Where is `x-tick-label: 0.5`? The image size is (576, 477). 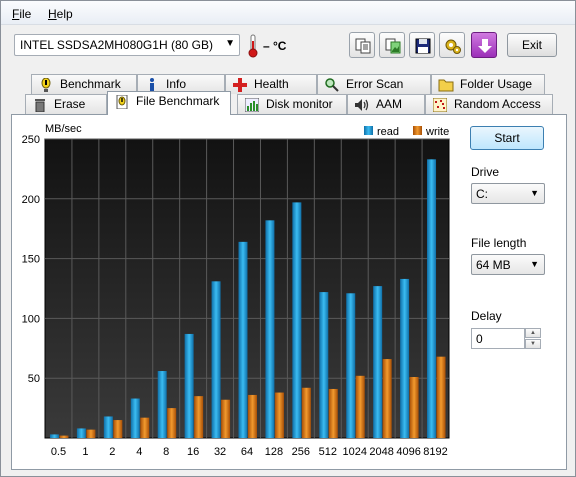 x-tick-label: 0.5 is located at coordinates (58, 452).